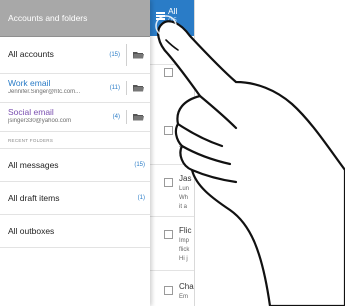  Describe the element at coordinates (172, 138) in the screenshot. I see `list-item: Usi [U Jen mu` at that location.